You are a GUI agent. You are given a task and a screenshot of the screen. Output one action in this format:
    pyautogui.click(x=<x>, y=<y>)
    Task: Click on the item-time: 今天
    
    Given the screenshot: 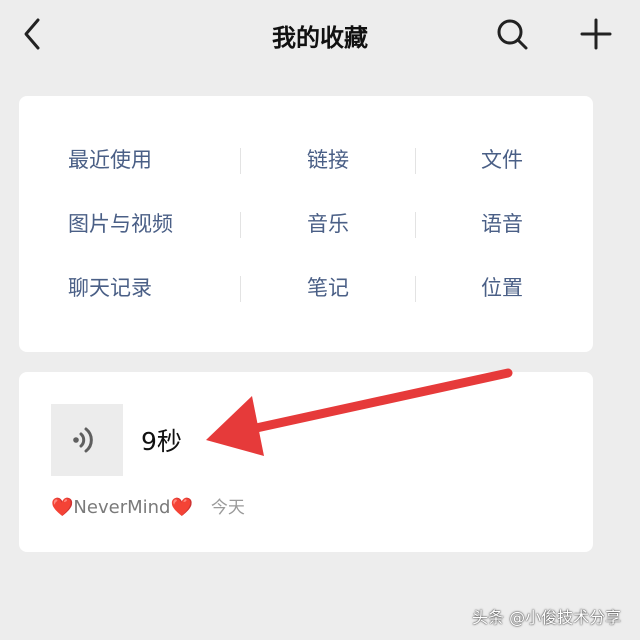 What is the action you would take?
    pyautogui.click(x=227, y=508)
    